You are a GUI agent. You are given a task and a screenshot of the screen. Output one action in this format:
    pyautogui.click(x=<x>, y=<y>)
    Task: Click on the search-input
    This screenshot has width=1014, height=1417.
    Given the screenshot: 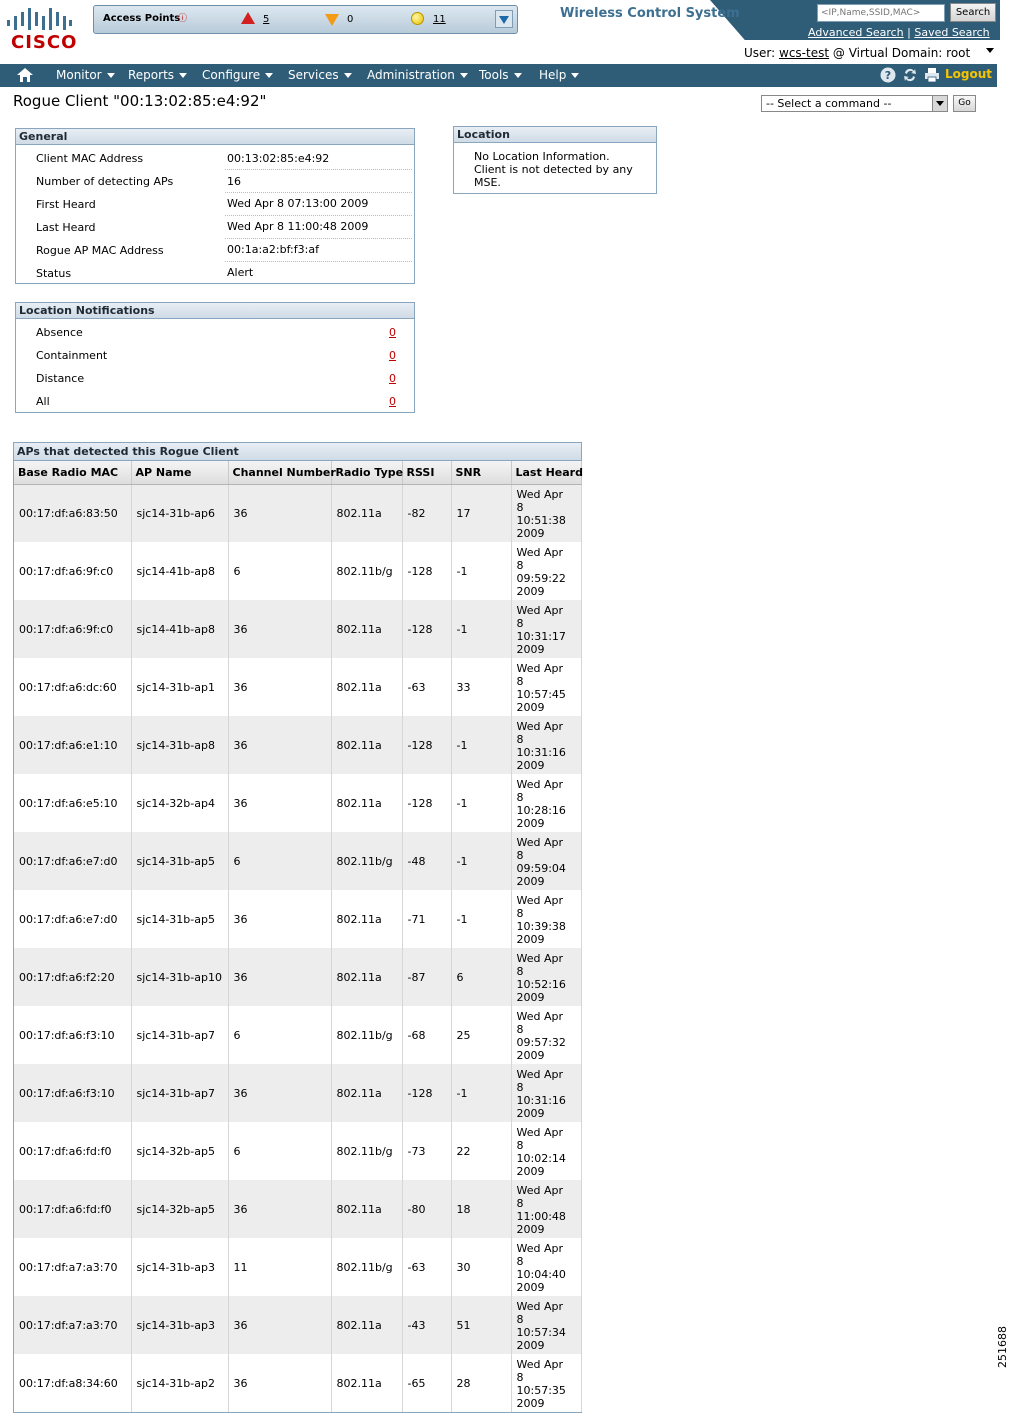 What is the action you would take?
    pyautogui.click(x=881, y=13)
    